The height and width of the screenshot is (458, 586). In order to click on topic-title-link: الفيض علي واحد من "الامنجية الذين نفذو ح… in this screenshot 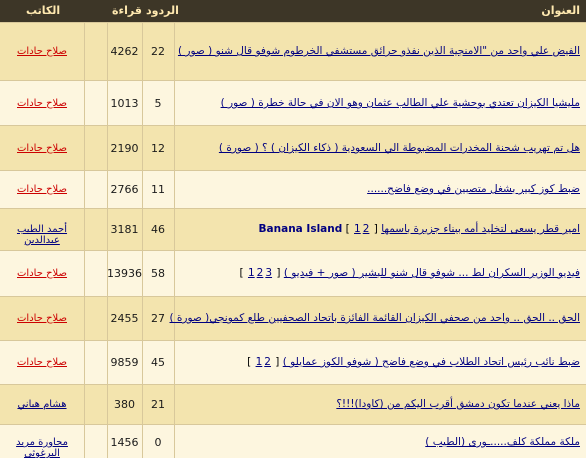, I will do `click(379, 51)`.